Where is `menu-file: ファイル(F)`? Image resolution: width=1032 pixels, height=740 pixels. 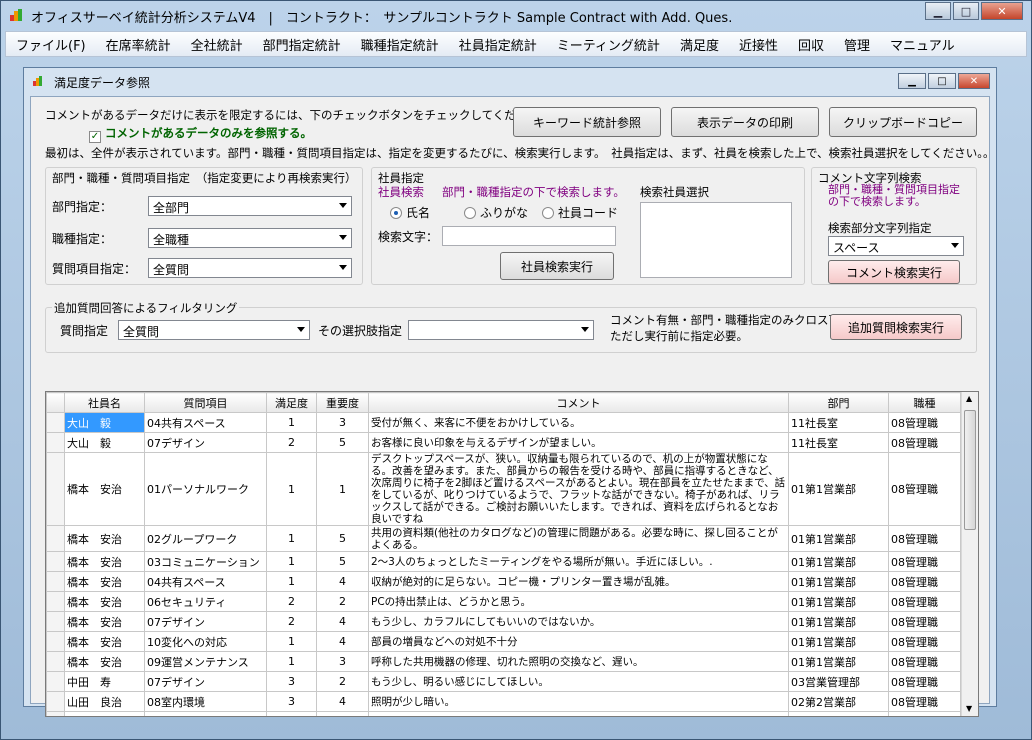 menu-file: ファイル(F) is located at coordinates (51, 44).